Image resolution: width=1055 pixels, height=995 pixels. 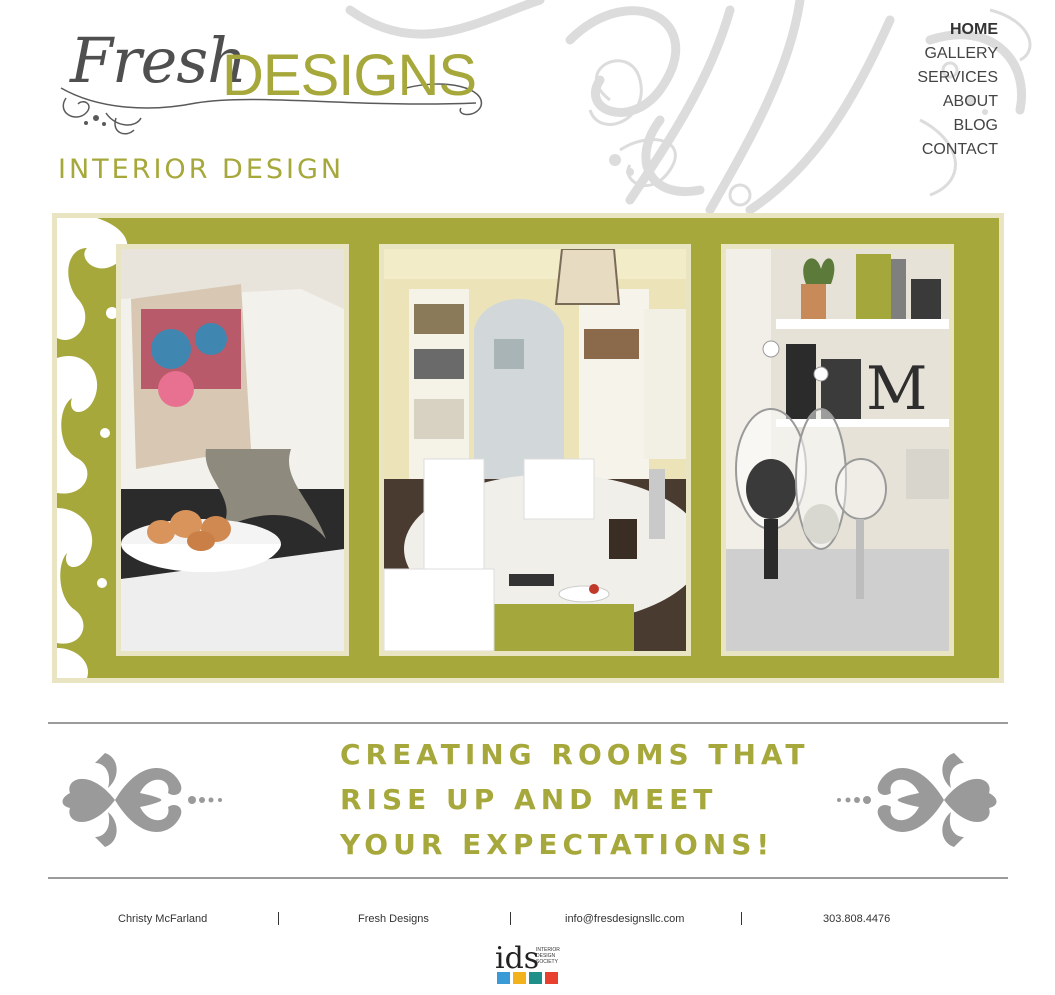 What do you see at coordinates (957, 54) in the screenshot?
I see `nav-gallery: GALLERY` at bounding box center [957, 54].